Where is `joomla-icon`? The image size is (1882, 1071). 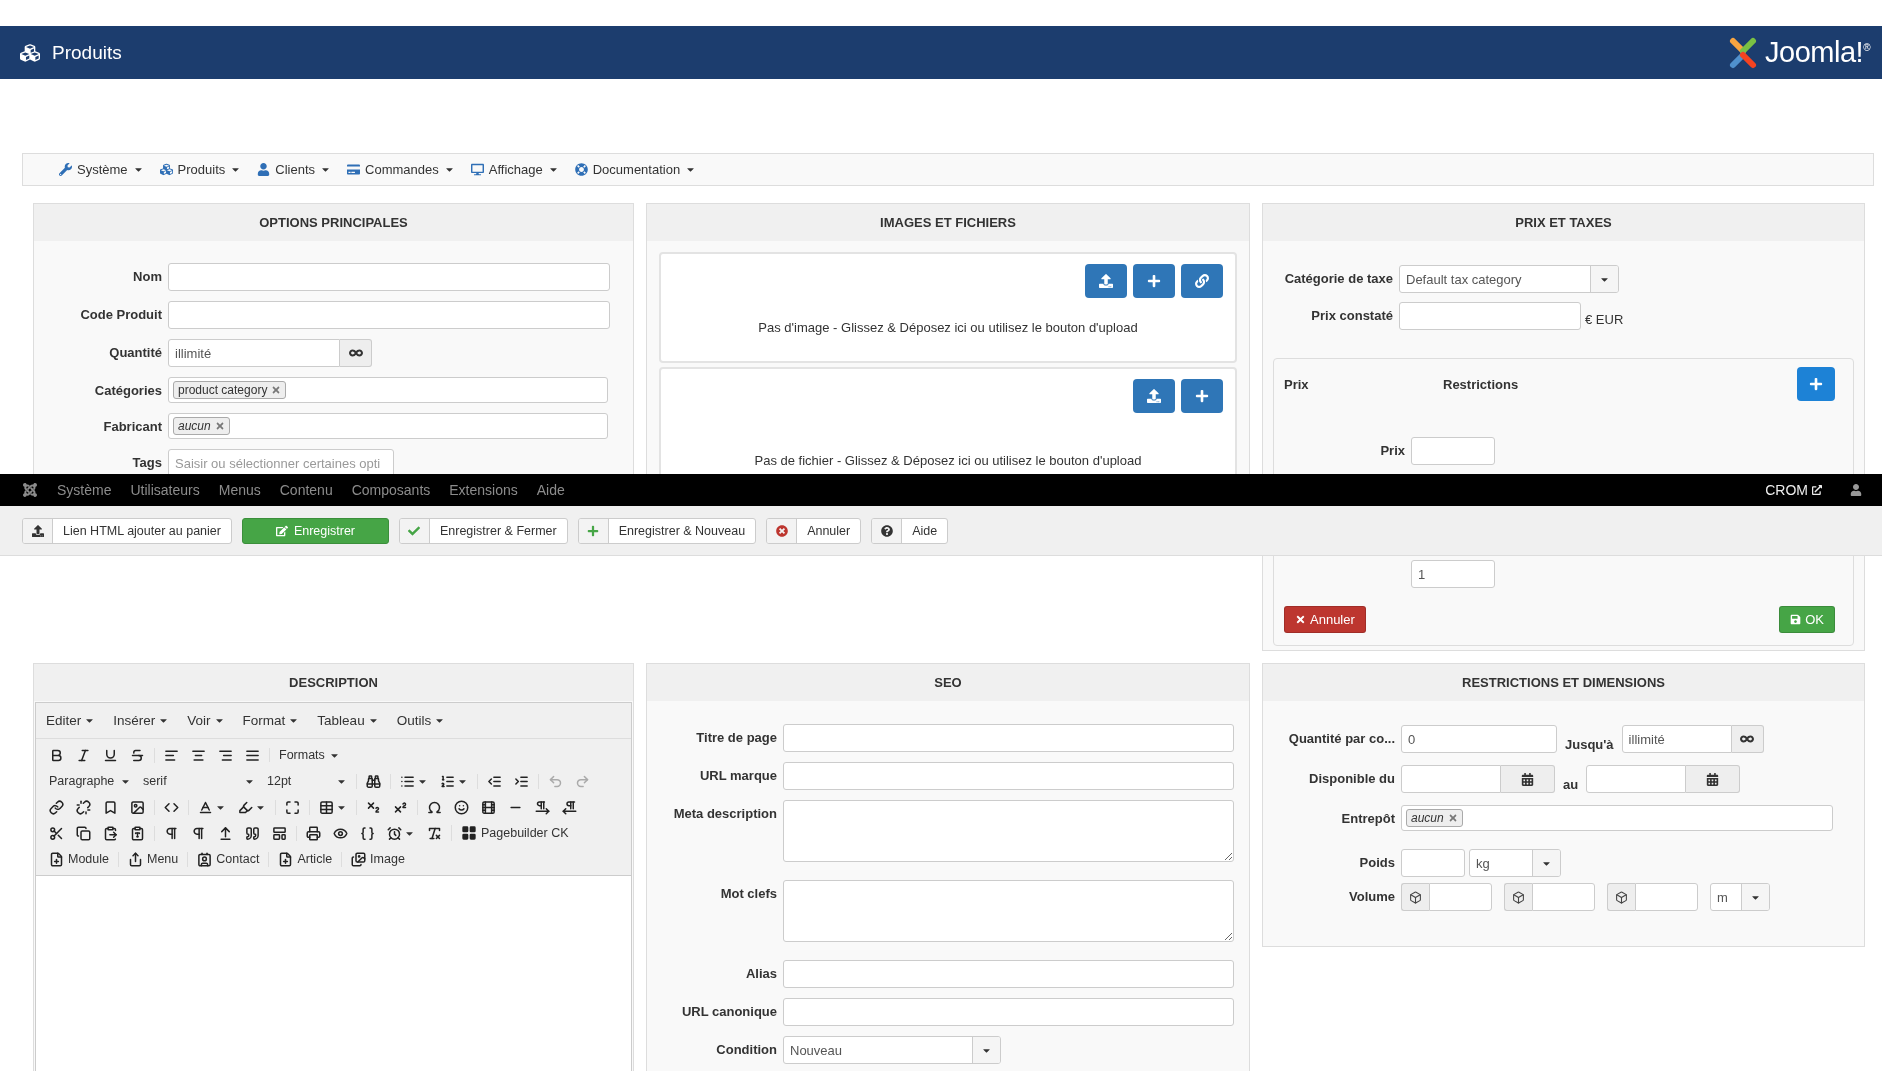 joomla-icon is located at coordinates (30, 490).